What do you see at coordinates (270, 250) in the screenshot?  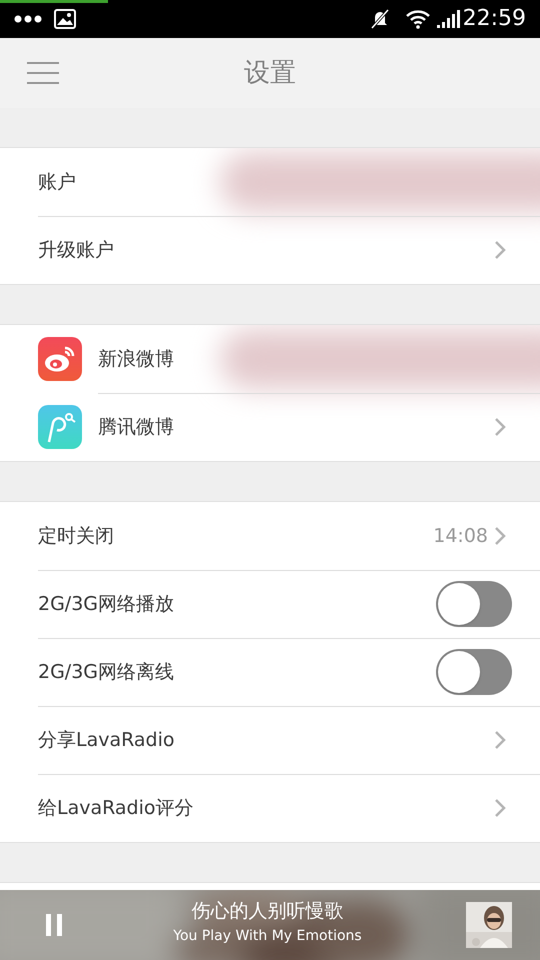 I see `settings-row: 升级账户` at bounding box center [270, 250].